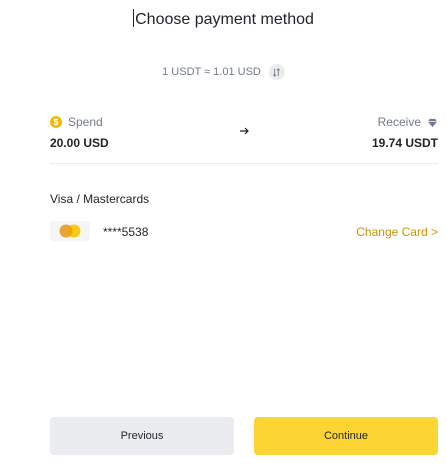 The height and width of the screenshot is (468, 447). I want to click on arrow-right-icon, so click(244, 131).